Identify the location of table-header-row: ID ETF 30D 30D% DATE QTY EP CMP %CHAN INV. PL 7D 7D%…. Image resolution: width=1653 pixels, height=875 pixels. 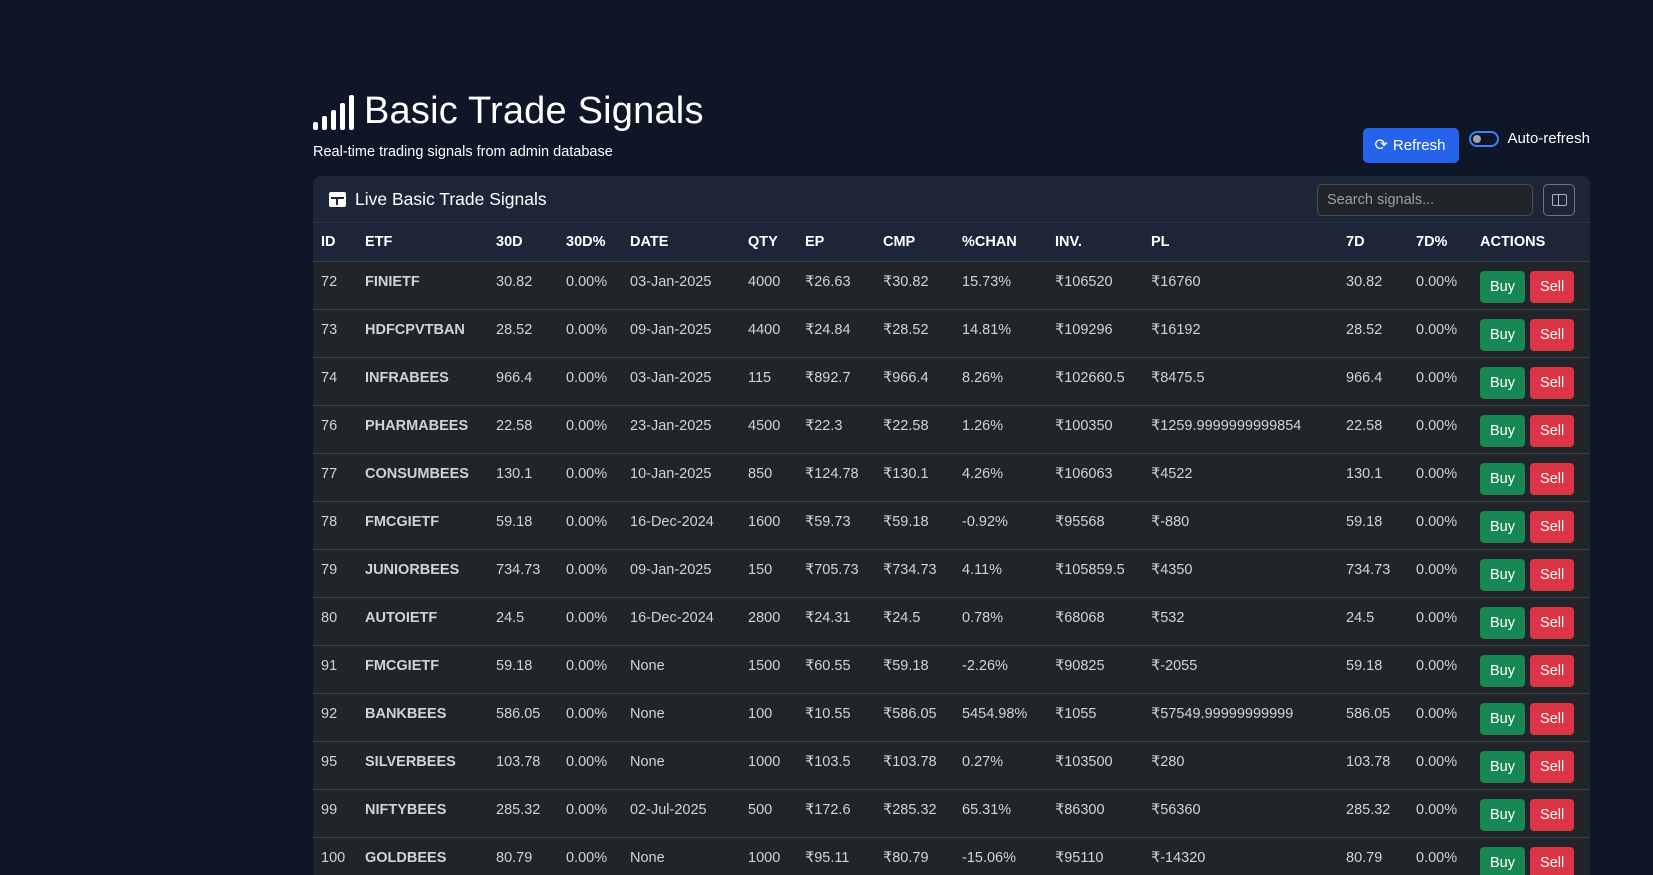
(951, 242).